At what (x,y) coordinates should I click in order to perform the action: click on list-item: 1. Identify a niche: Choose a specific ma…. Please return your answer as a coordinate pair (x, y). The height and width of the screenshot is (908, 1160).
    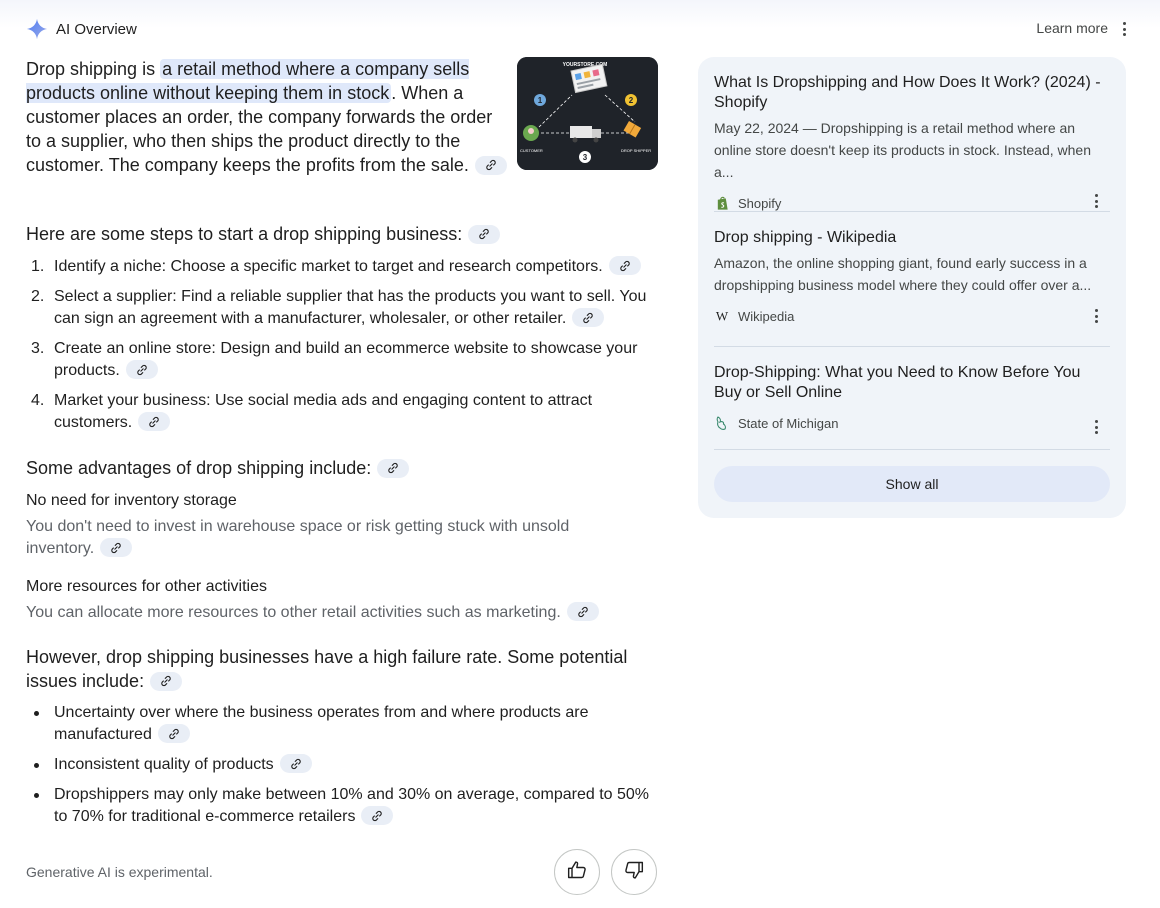
    Looking at the image, I should click on (342, 267).